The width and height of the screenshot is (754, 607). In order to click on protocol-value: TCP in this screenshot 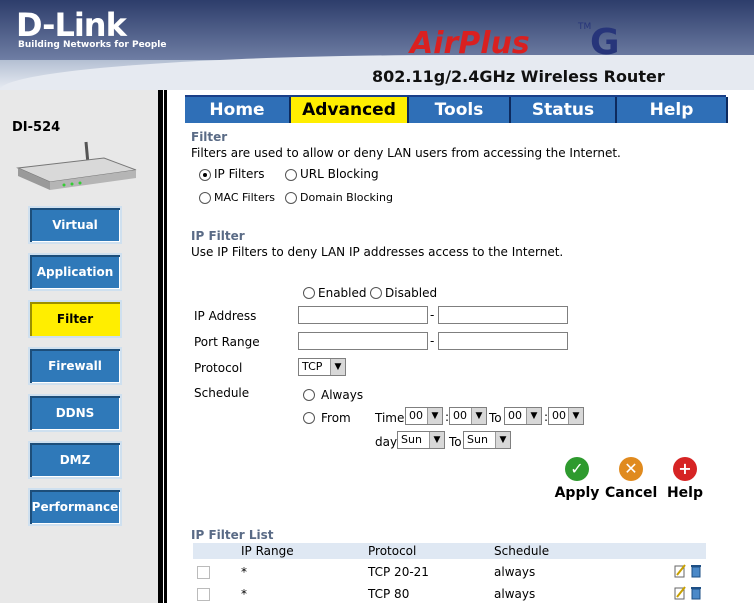, I will do `click(312, 366)`.